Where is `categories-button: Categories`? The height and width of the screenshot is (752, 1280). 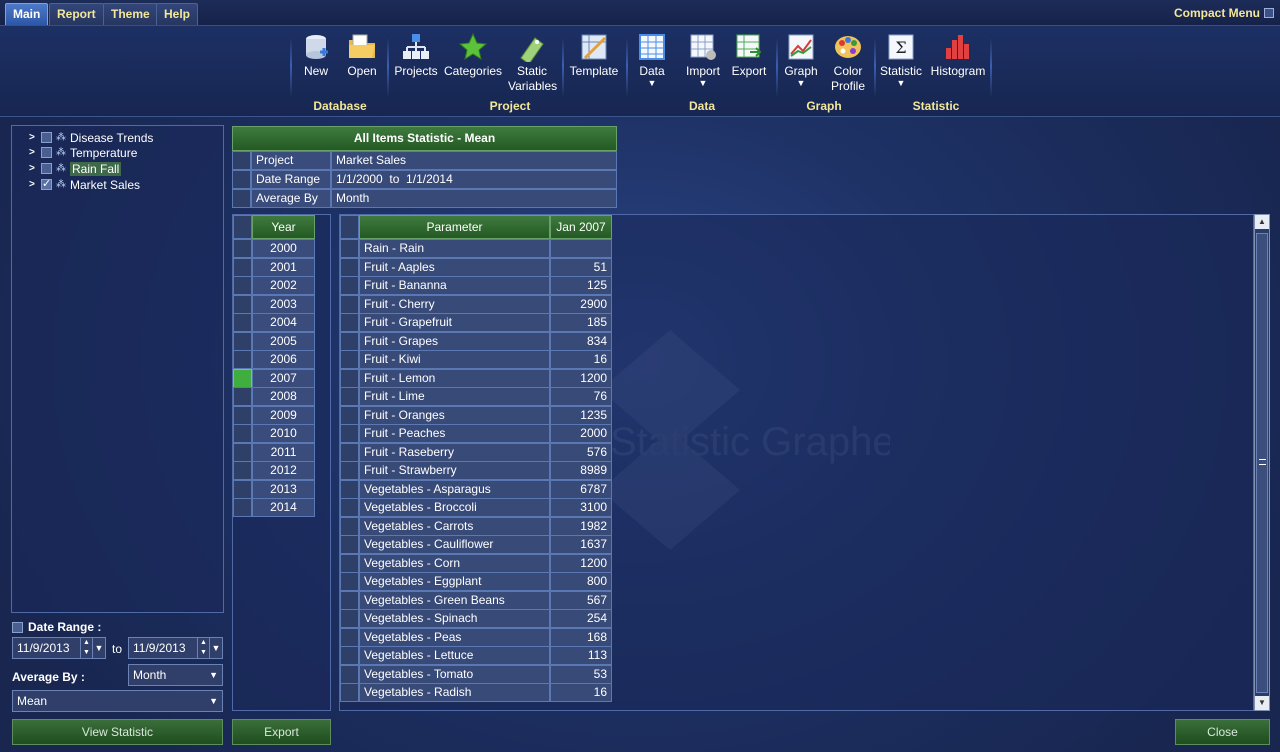
categories-button: Categories is located at coordinates (473, 55).